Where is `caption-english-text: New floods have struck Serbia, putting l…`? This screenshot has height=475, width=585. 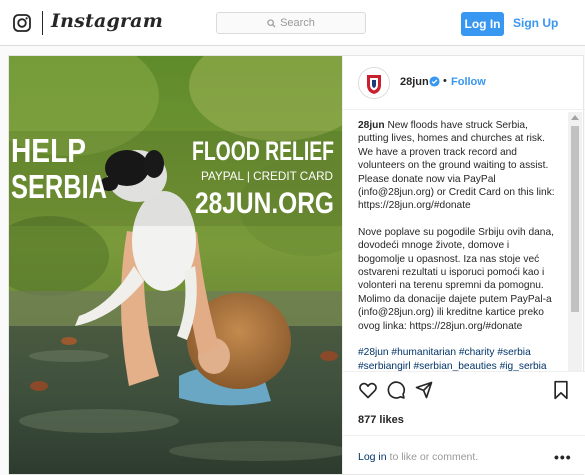
caption-english-text: New floods have struck Serbia, putting l… is located at coordinates (458, 166).